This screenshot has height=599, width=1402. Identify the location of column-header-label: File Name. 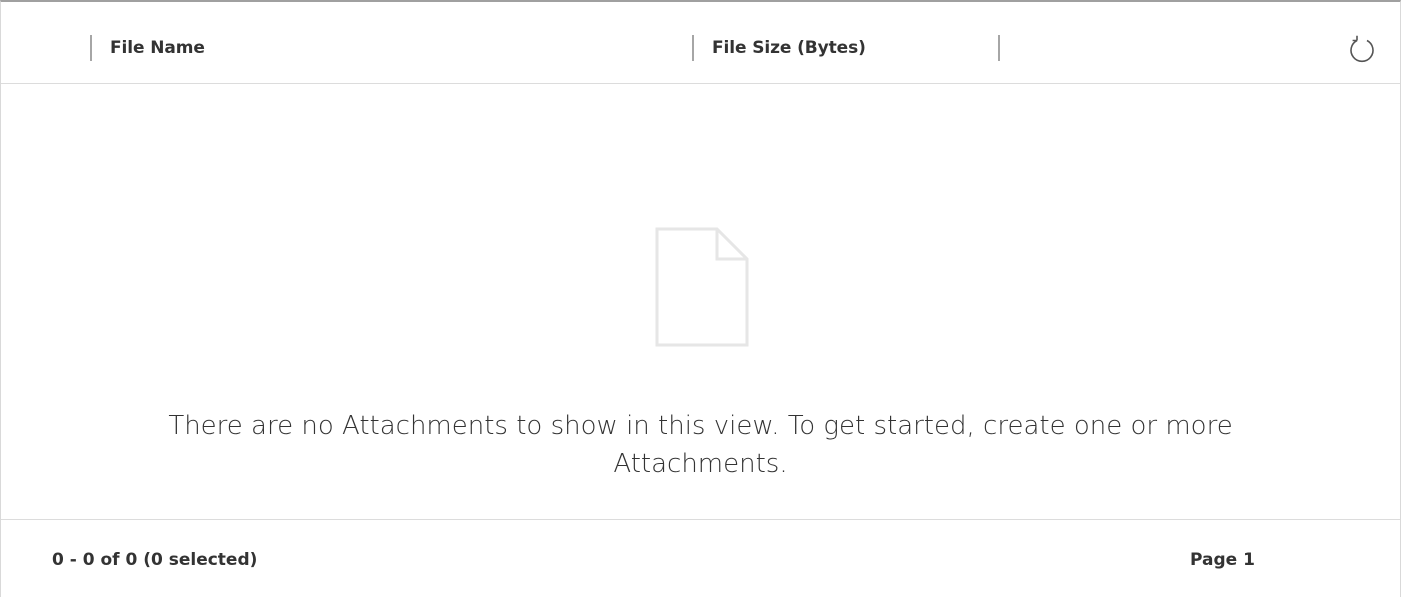
(157, 48).